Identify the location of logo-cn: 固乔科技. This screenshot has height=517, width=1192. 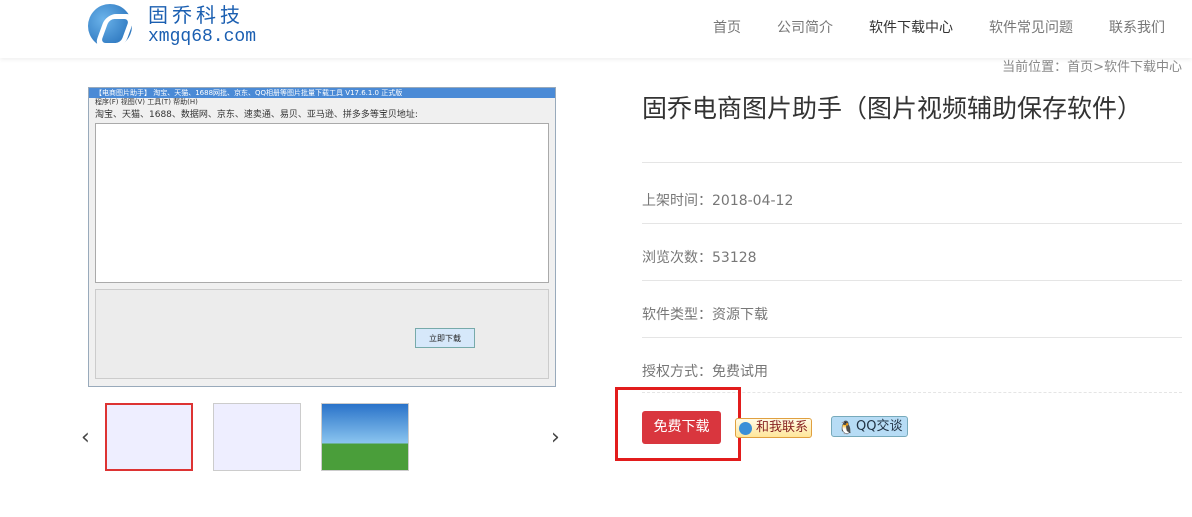
(196, 15).